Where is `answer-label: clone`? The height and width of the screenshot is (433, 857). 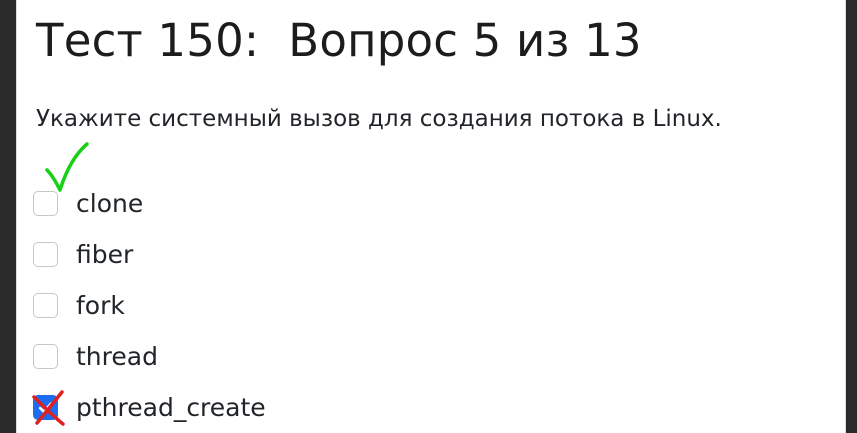
answer-label: clone is located at coordinates (110, 203).